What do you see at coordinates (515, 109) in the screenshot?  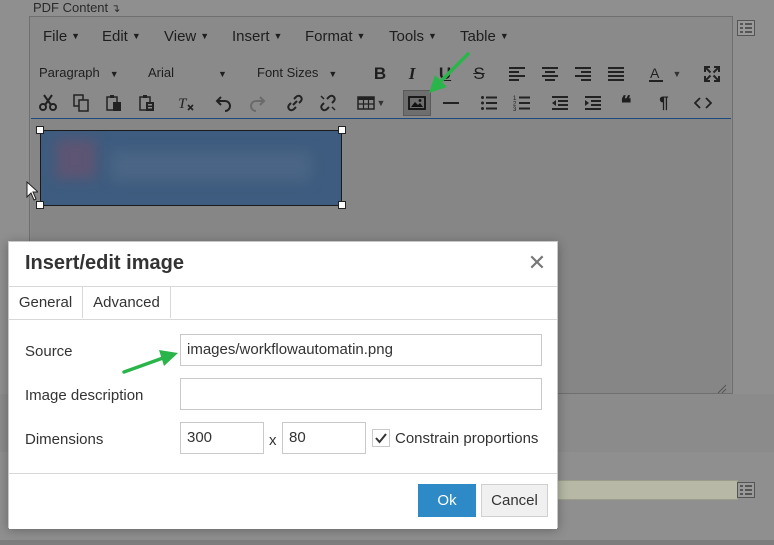 I see `svg-text: 3` at bounding box center [515, 109].